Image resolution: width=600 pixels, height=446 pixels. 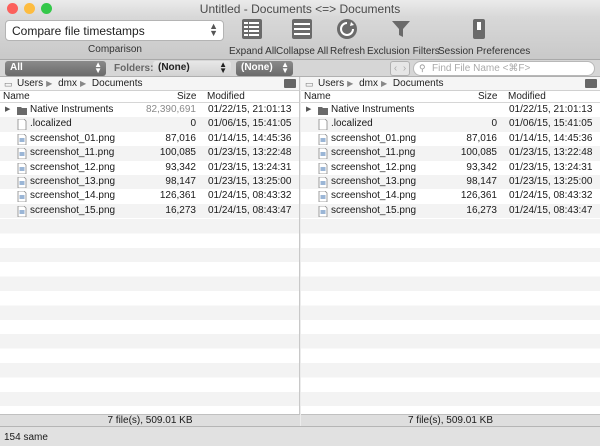 What do you see at coordinates (374, 210) in the screenshot?
I see `file-name: screenshot_15.png` at bounding box center [374, 210].